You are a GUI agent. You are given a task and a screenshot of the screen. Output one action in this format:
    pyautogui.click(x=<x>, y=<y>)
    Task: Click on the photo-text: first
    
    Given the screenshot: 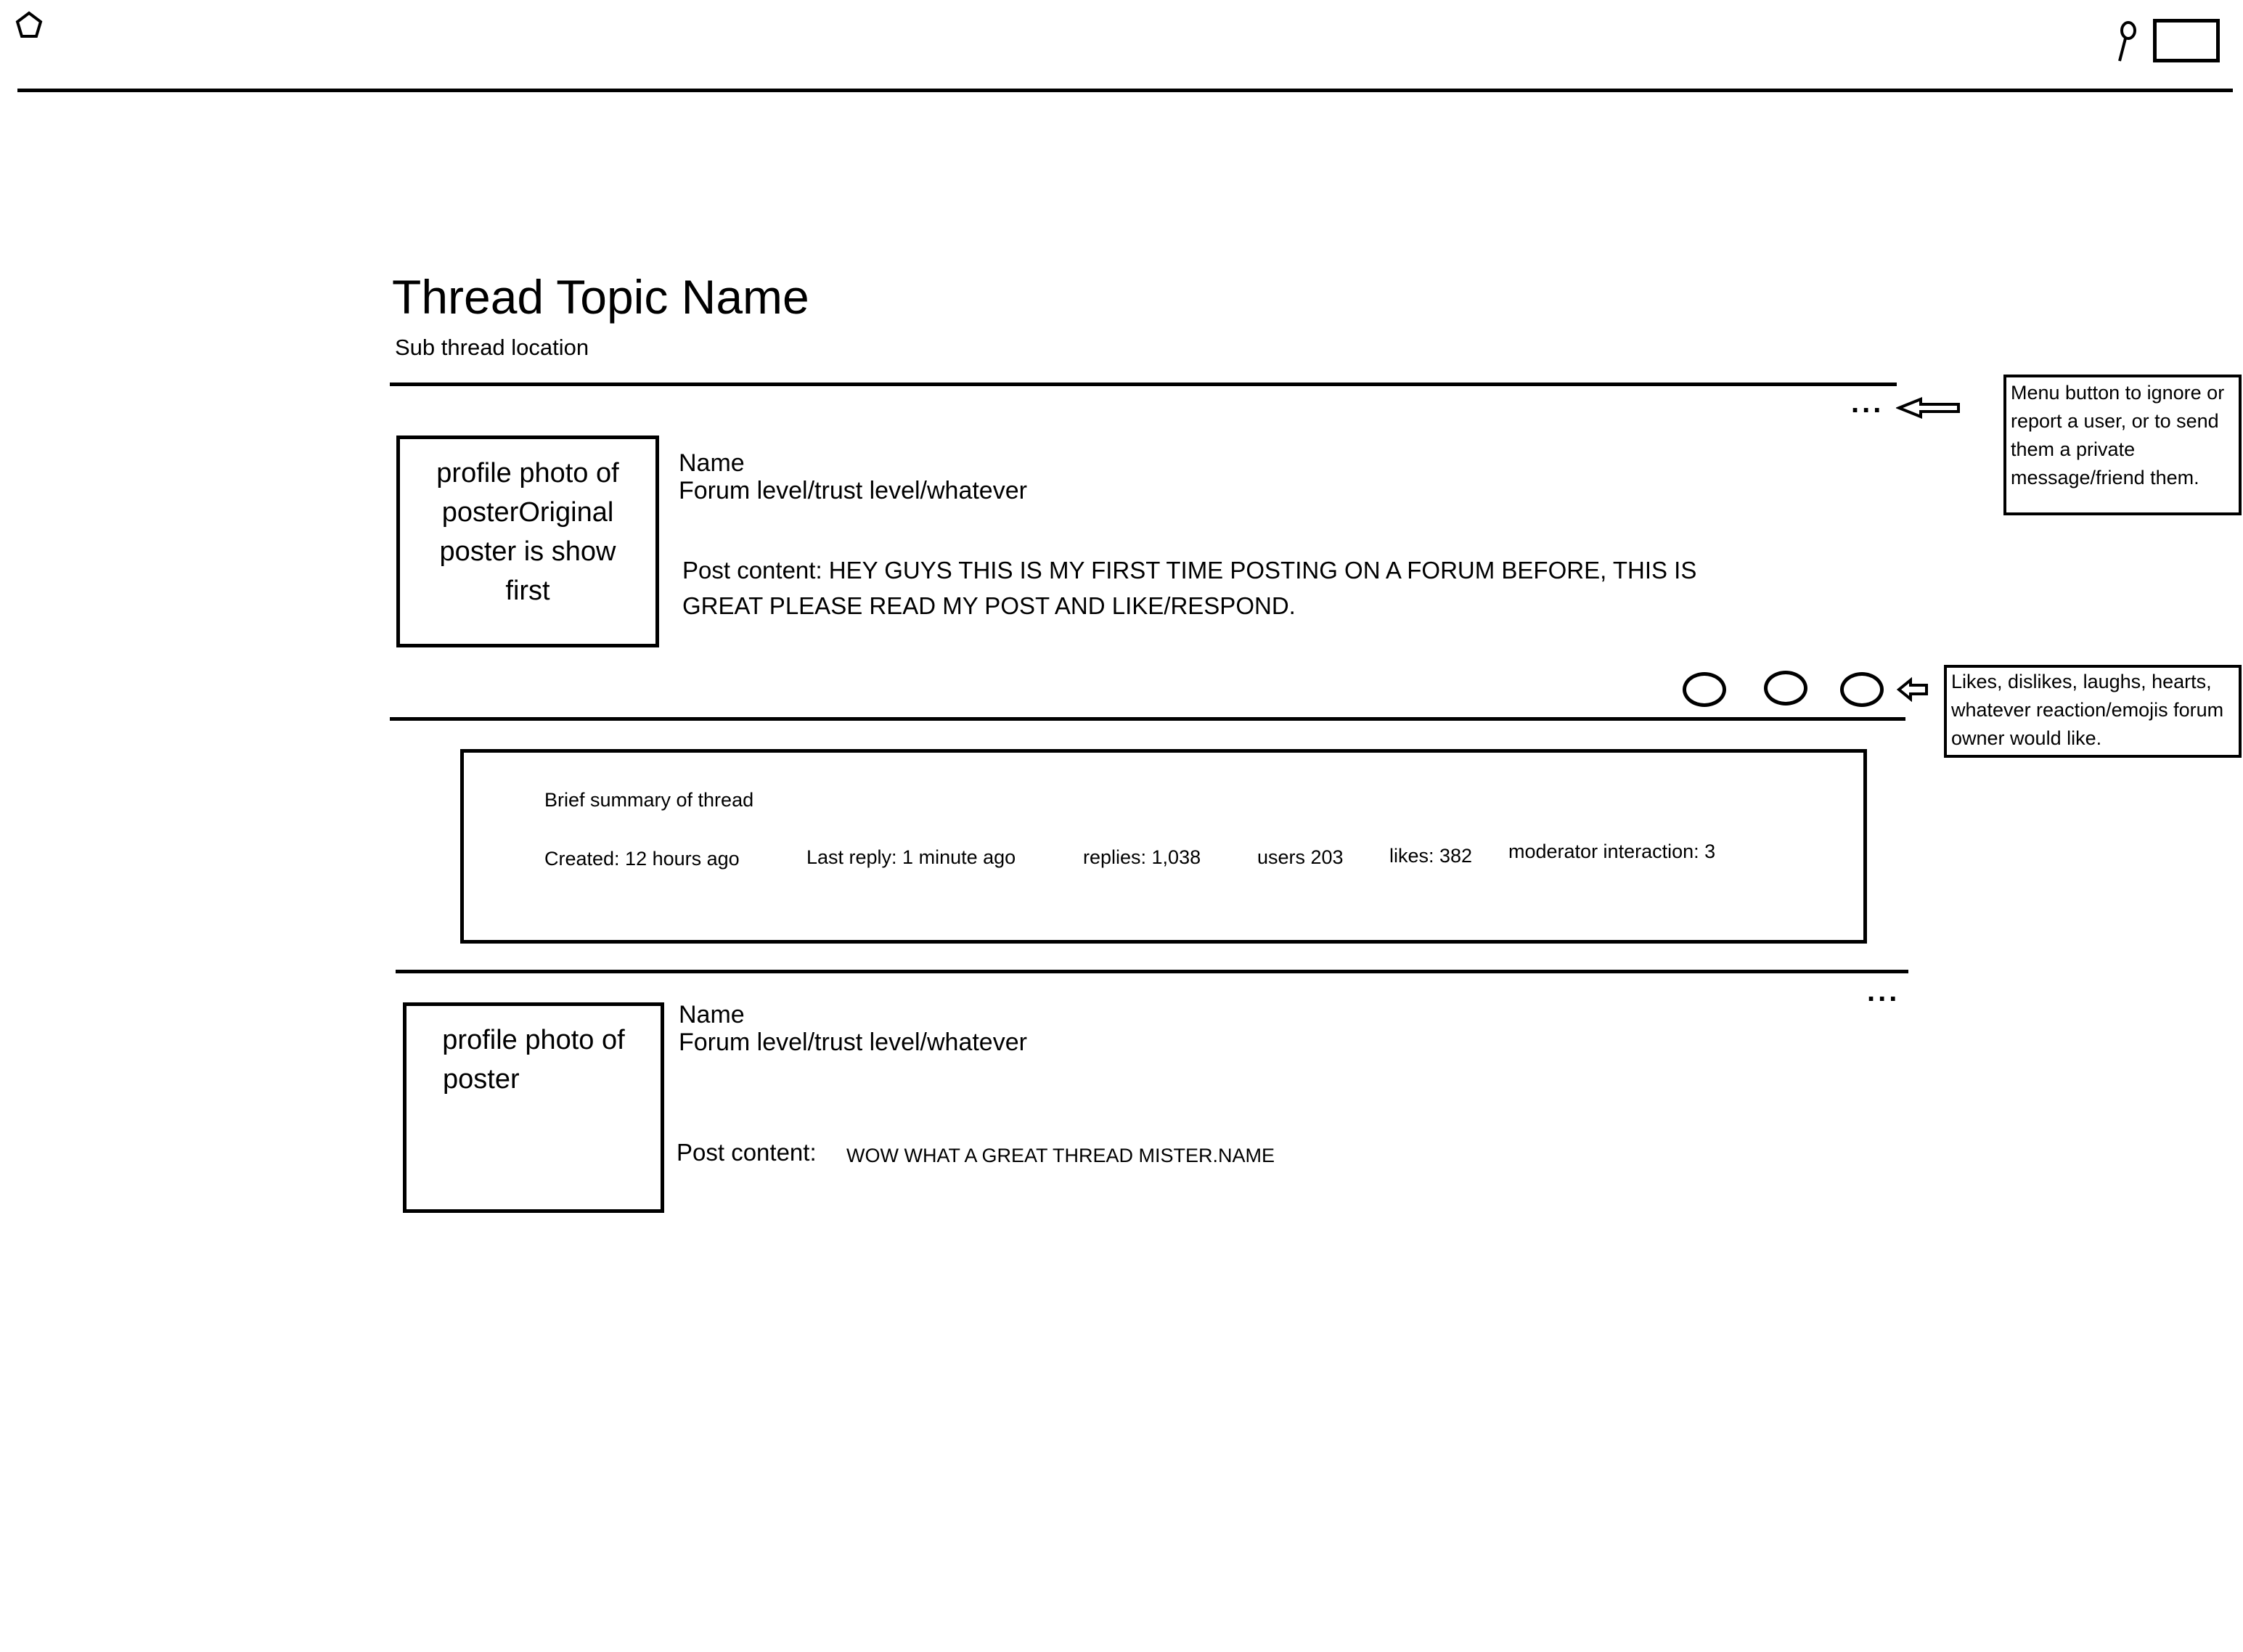 What is the action you would take?
    pyautogui.click(x=527, y=591)
    